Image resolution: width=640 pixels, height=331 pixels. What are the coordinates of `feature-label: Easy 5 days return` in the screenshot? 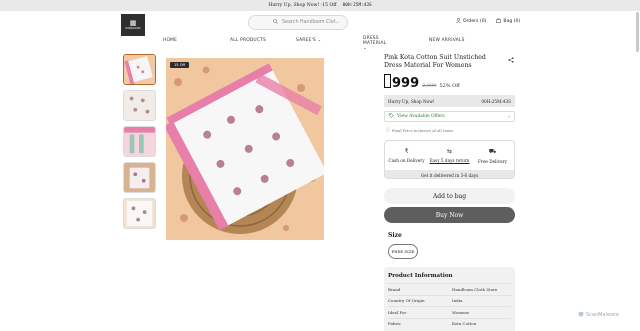 It's located at (449, 160).